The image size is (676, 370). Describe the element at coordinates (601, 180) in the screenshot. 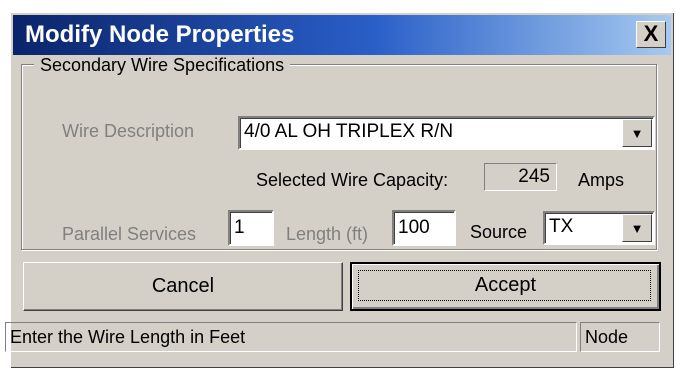

I see `capacity-unit: Amps` at that location.